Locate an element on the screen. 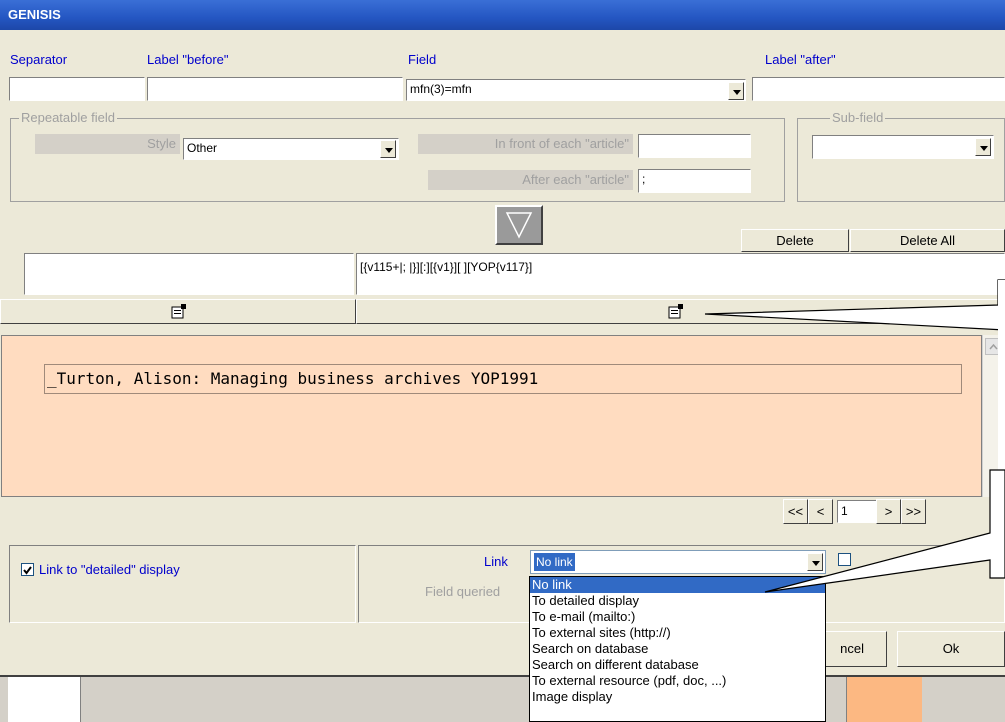  callout-overlay is located at coordinates (854, 436).